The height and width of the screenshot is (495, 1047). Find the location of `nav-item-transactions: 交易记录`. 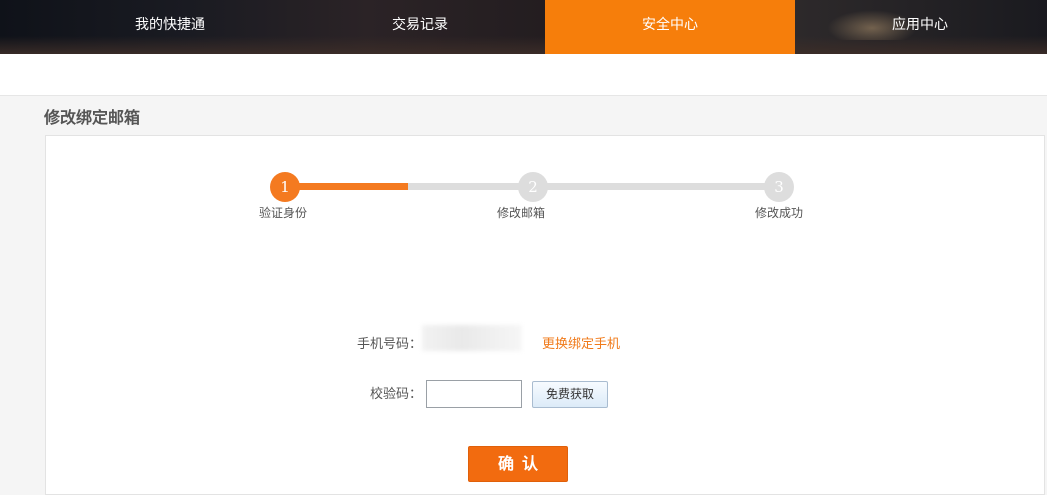

nav-item-transactions: 交易记录 is located at coordinates (420, 27).